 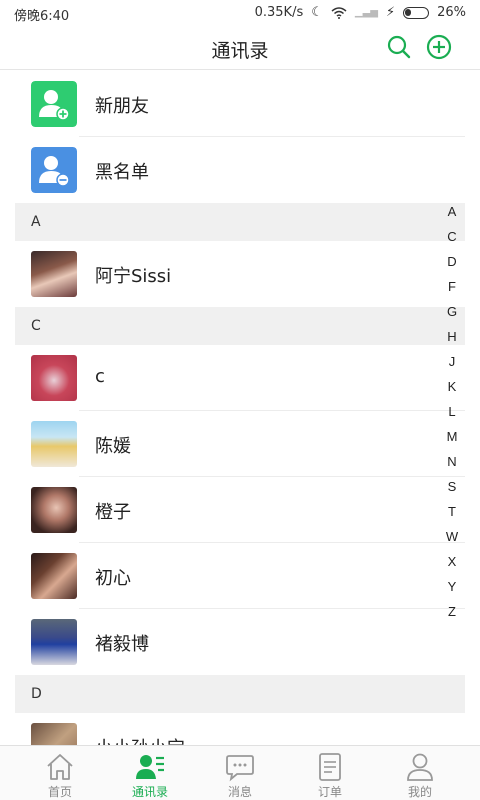 What do you see at coordinates (240, 768) in the screenshot?
I see `message-icon` at bounding box center [240, 768].